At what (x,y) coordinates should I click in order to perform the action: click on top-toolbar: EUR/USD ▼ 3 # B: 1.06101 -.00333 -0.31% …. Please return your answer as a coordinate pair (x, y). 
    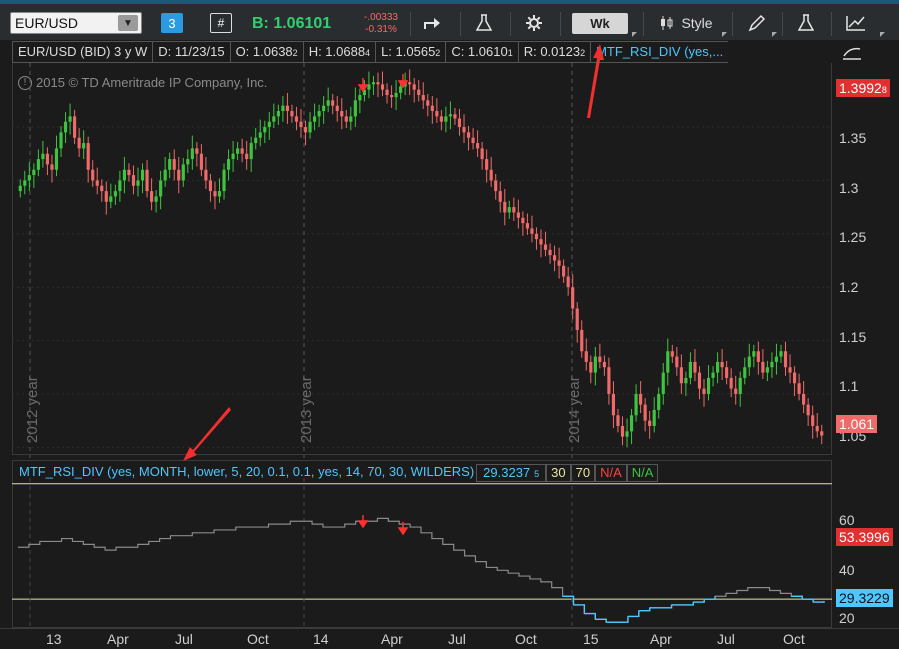
    Looking at the image, I should click on (449, 20).